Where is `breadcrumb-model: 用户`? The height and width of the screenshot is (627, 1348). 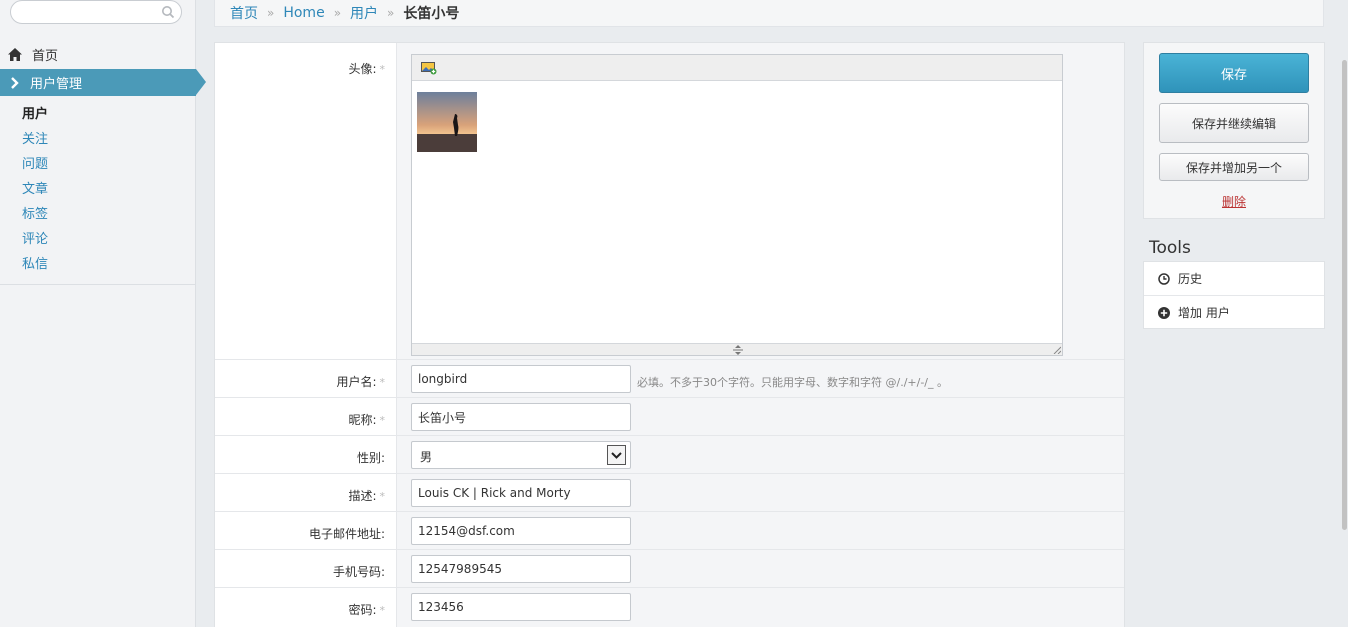
breadcrumb-model: 用户 is located at coordinates (364, 13).